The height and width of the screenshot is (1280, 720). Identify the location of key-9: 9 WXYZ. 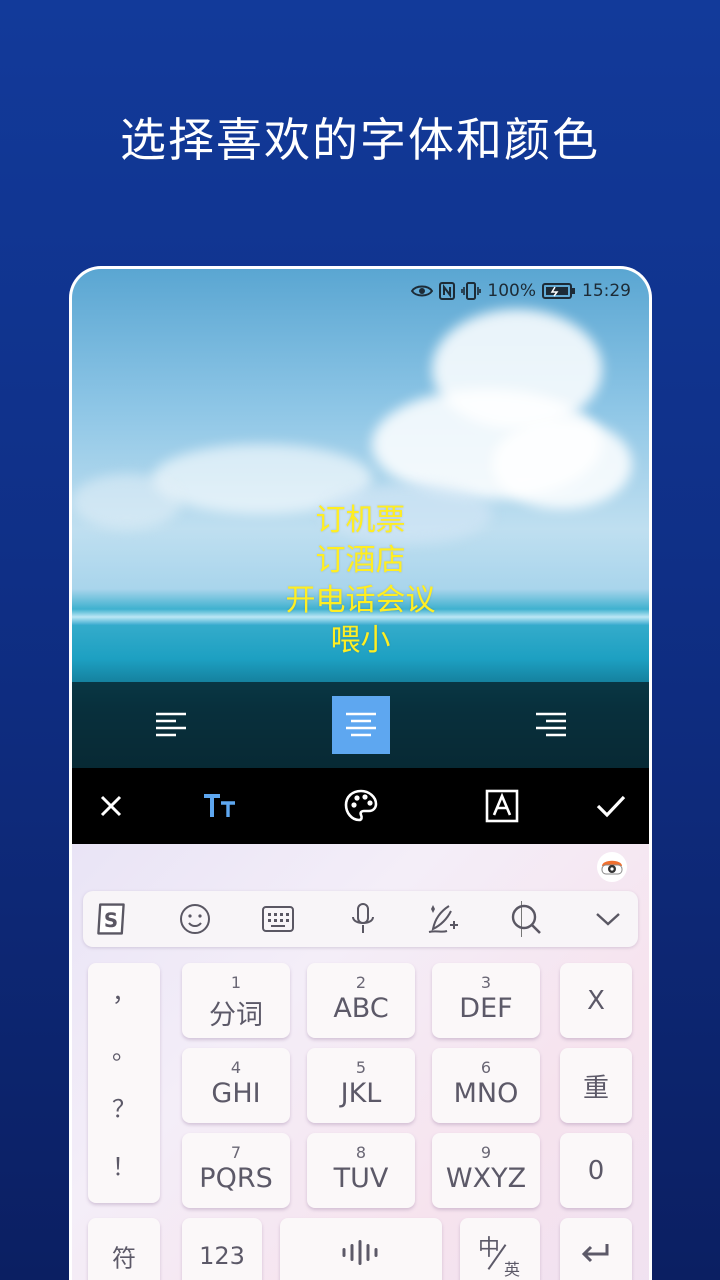
(486, 1170).